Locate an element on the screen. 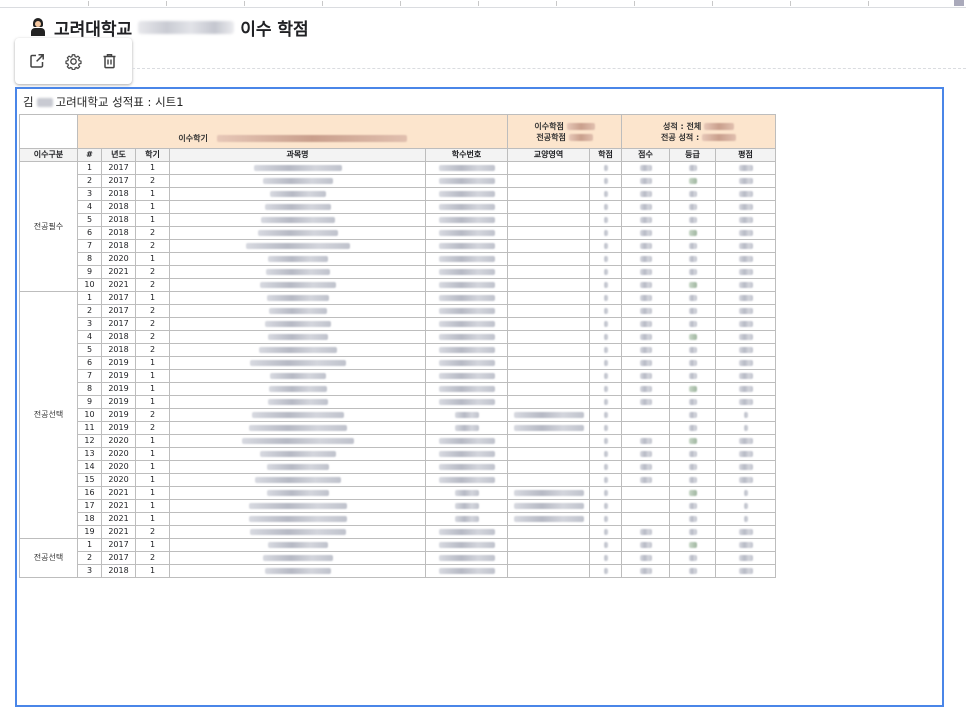 The image size is (966, 707). table-row: 6 2019 1 is located at coordinates (398, 363).